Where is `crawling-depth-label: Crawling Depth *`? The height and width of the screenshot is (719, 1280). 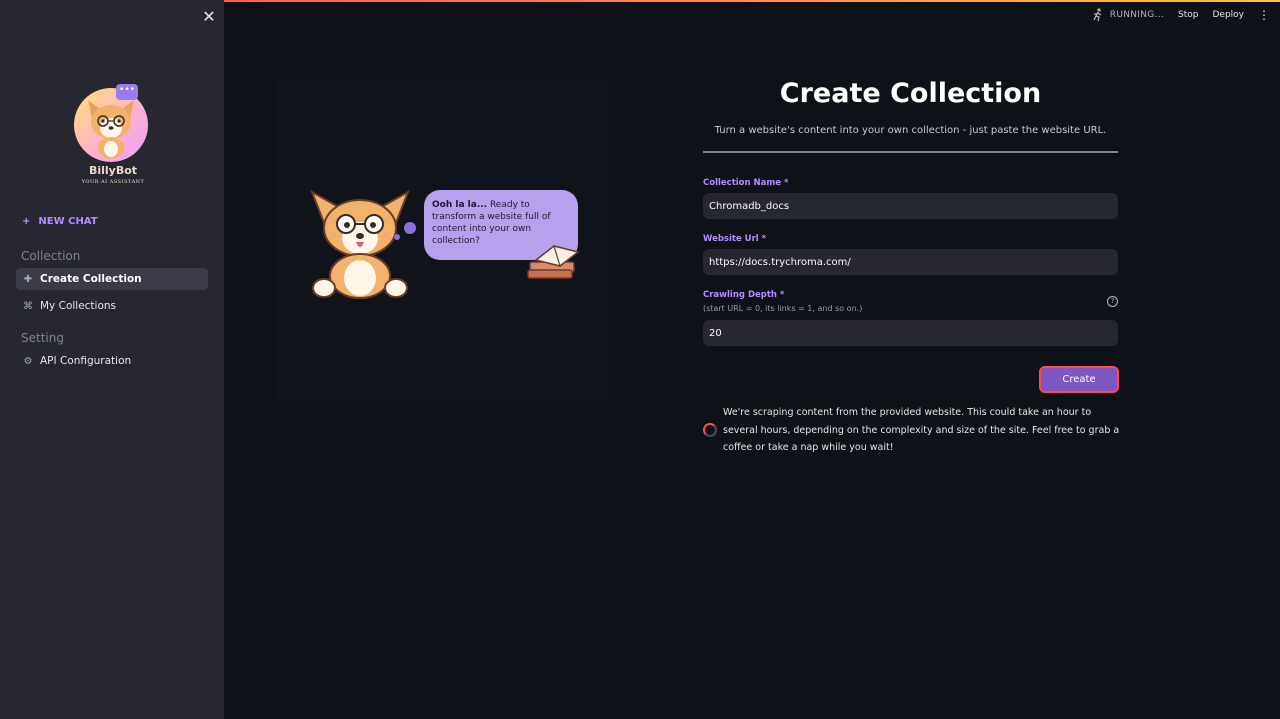
crawling-depth-label: Crawling Depth * is located at coordinates (744, 295).